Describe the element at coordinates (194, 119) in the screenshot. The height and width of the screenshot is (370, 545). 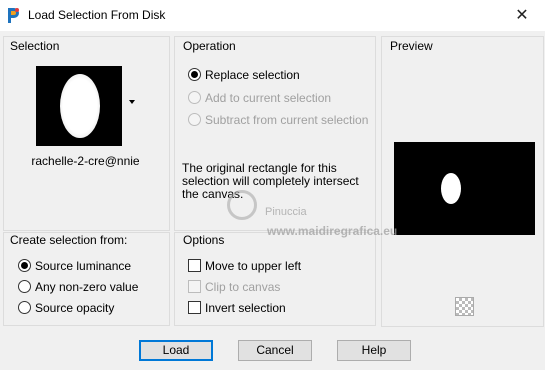
I see `subtract-selection-radio` at that location.